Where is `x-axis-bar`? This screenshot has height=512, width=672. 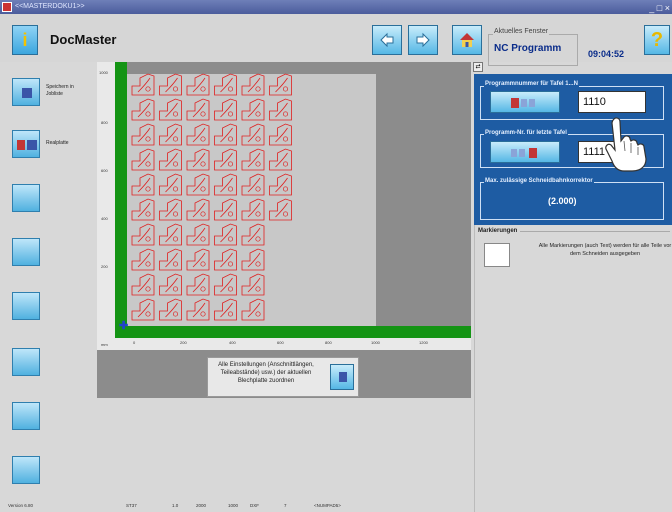 x-axis-bar is located at coordinates (293, 332).